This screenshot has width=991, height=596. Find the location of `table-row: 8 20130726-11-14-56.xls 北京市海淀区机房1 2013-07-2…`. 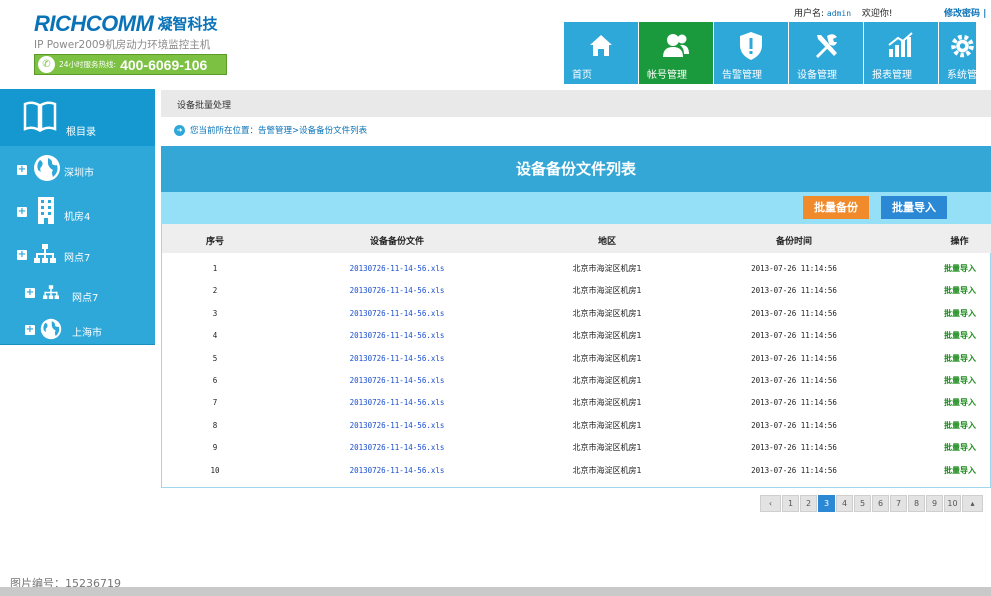

table-row: 8 20130726-11-14-56.xls 北京市海淀区机房1 2013-07-2… is located at coordinates (576, 426).